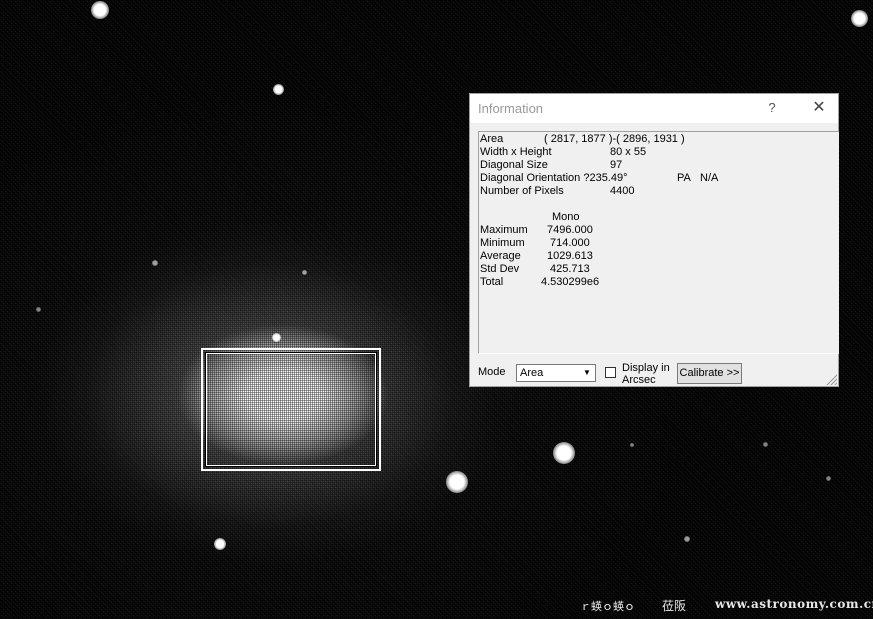 The height and width of the screenshot is (619, 873). Describe the element at coordinates (516, 152) in the screenshot. I see `width-height-label: Width x Height` at that location.